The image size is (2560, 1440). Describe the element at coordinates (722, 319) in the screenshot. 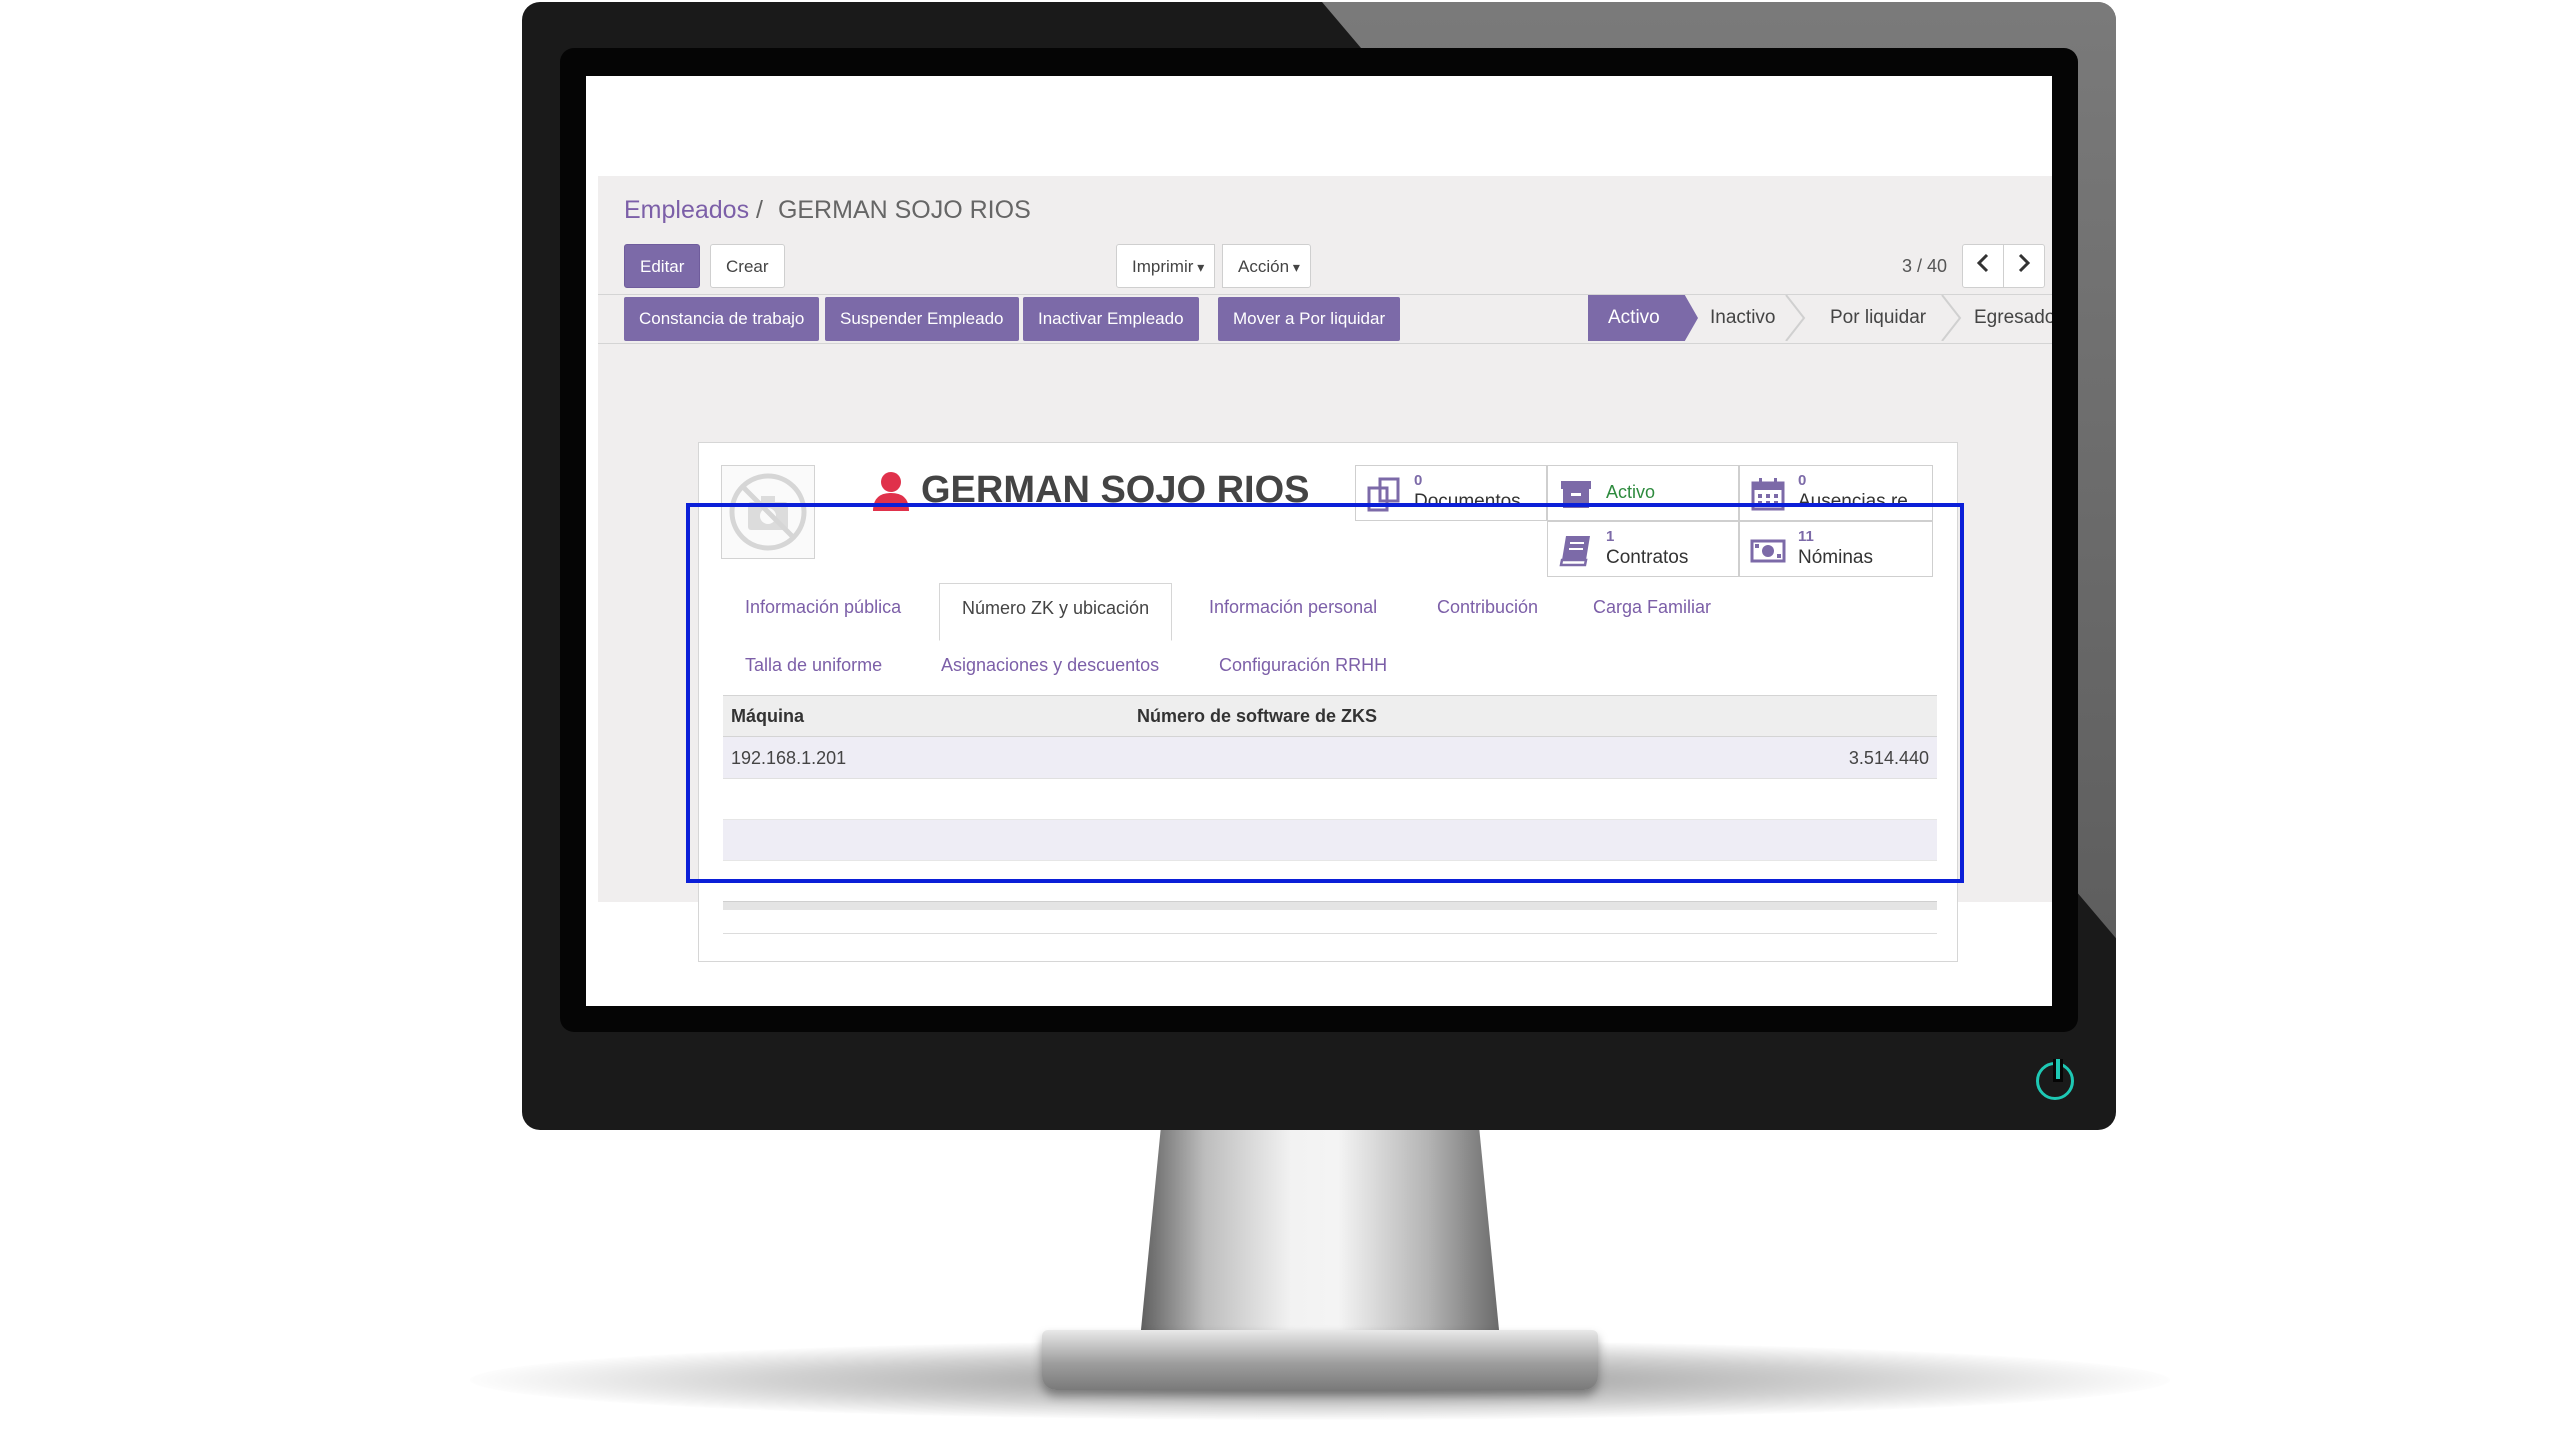

I see `work-certificate-button: Constancia de trabajo` at that location.